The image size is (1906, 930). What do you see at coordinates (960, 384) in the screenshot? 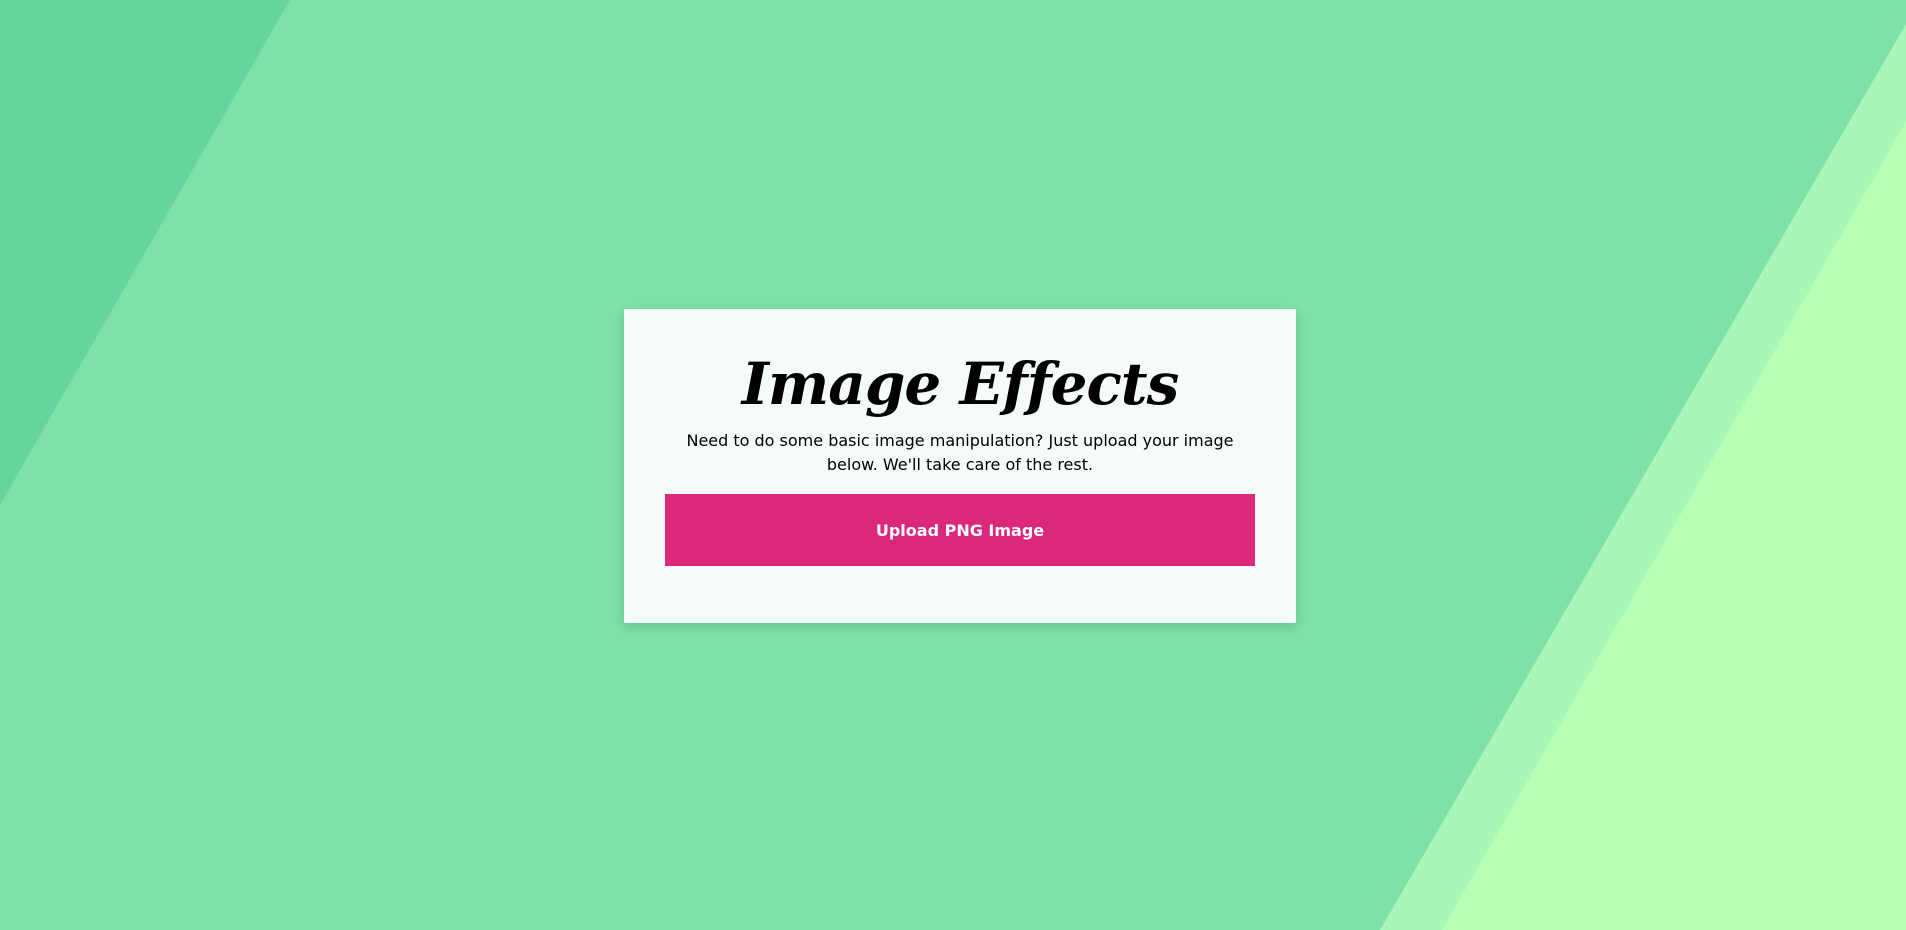
I see `page-title: Image Effects` at bounding box center [960, 384].